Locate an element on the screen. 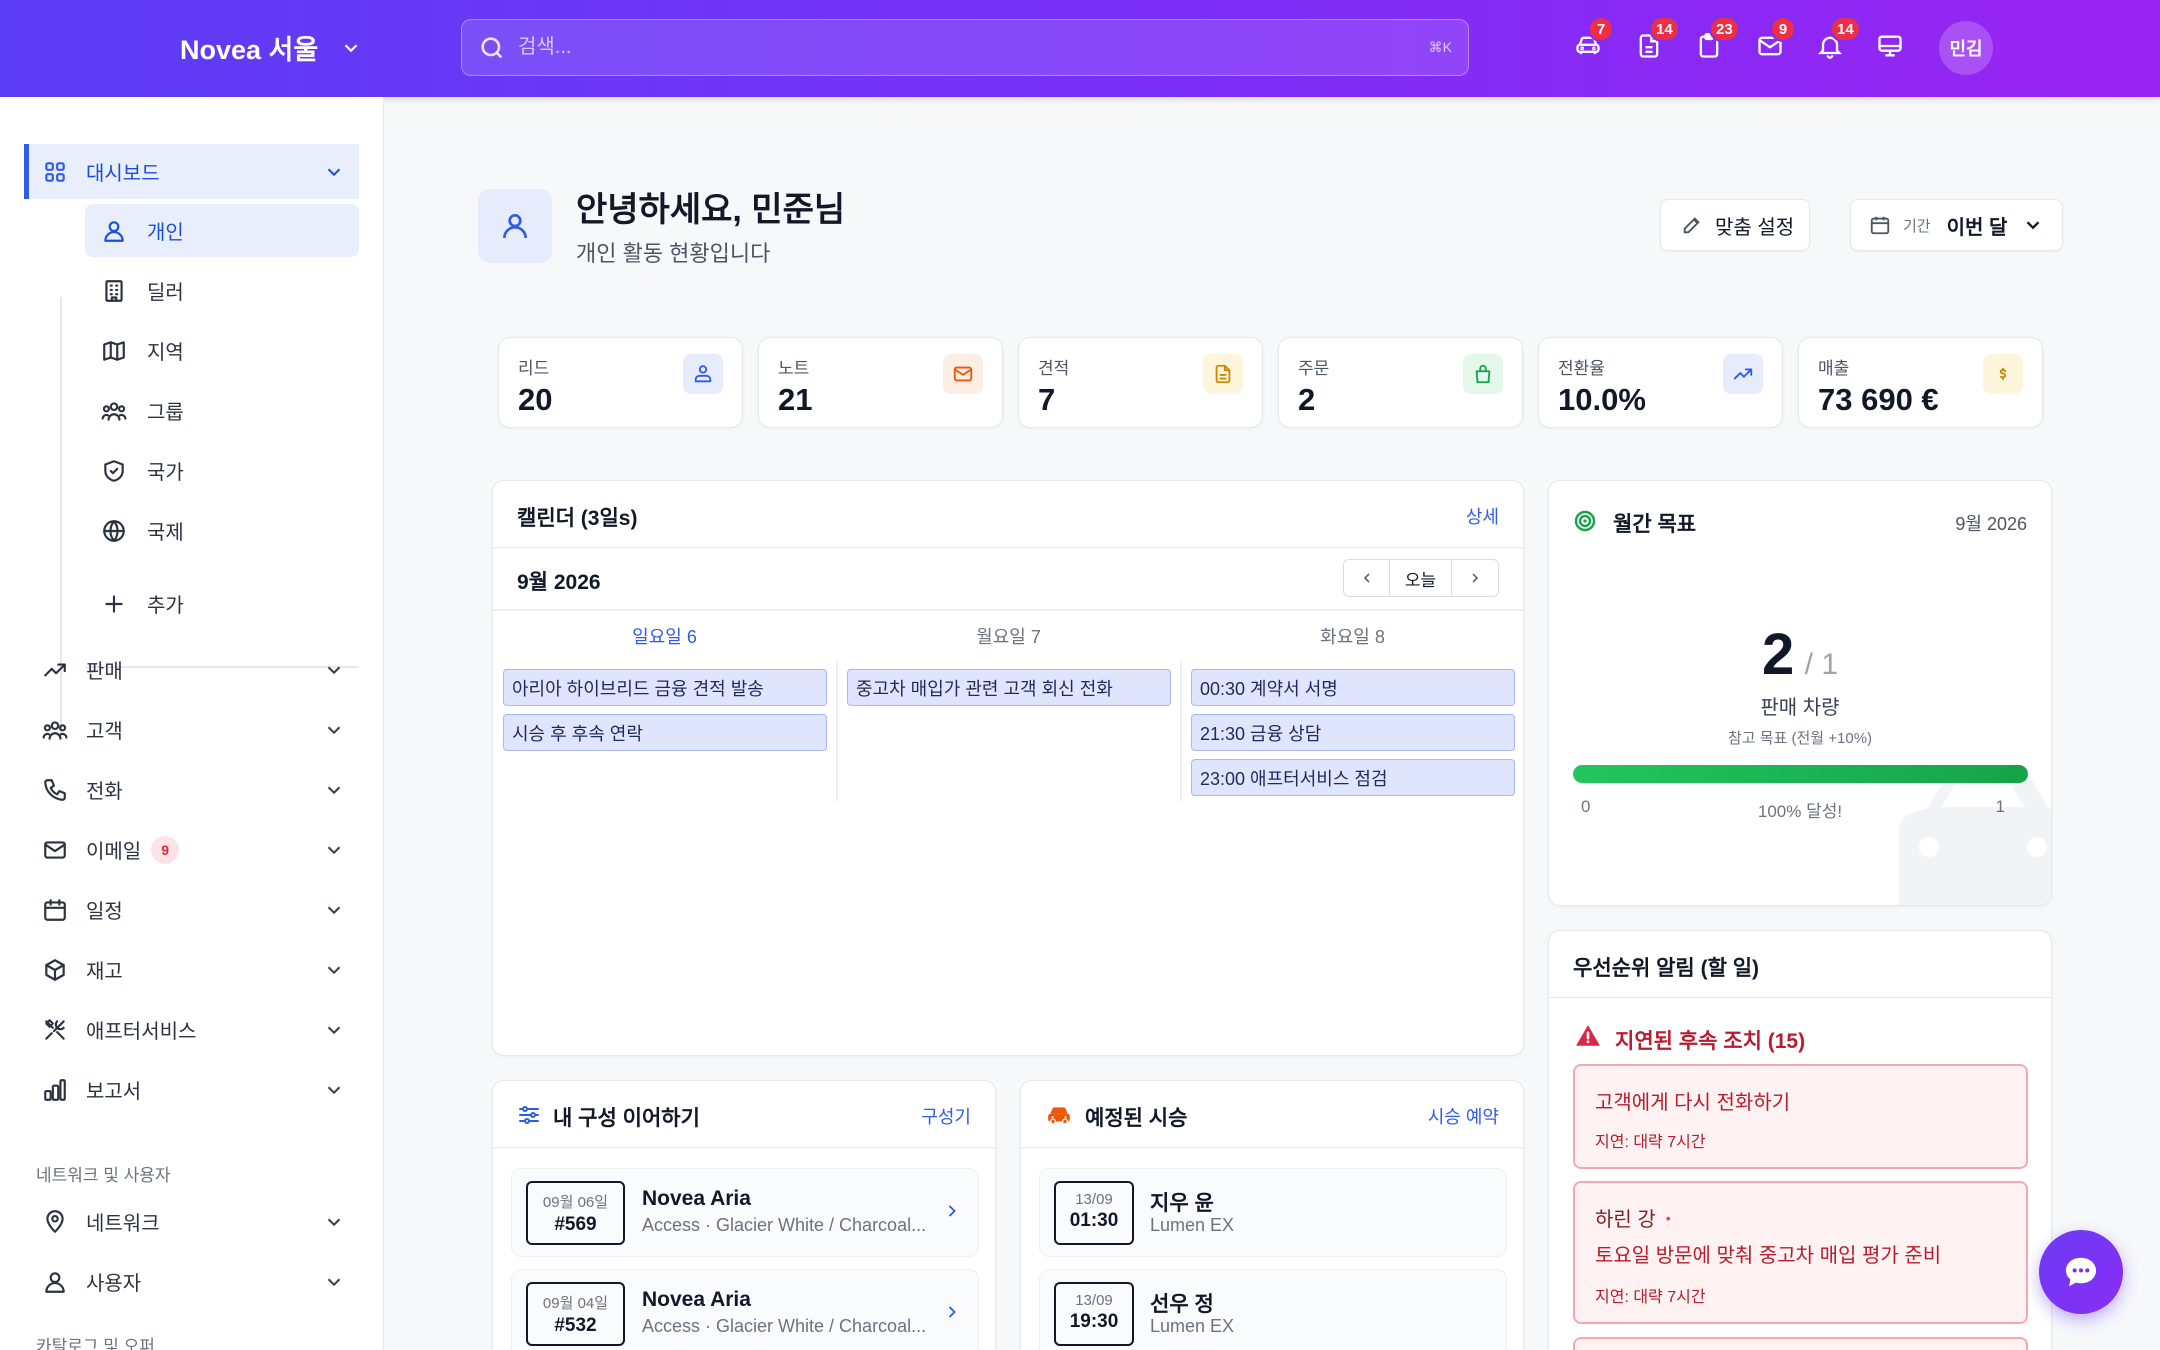 The image size is (2160, 1350). sidebar-item-customers: 고객 is located at coordinates (191, 729).